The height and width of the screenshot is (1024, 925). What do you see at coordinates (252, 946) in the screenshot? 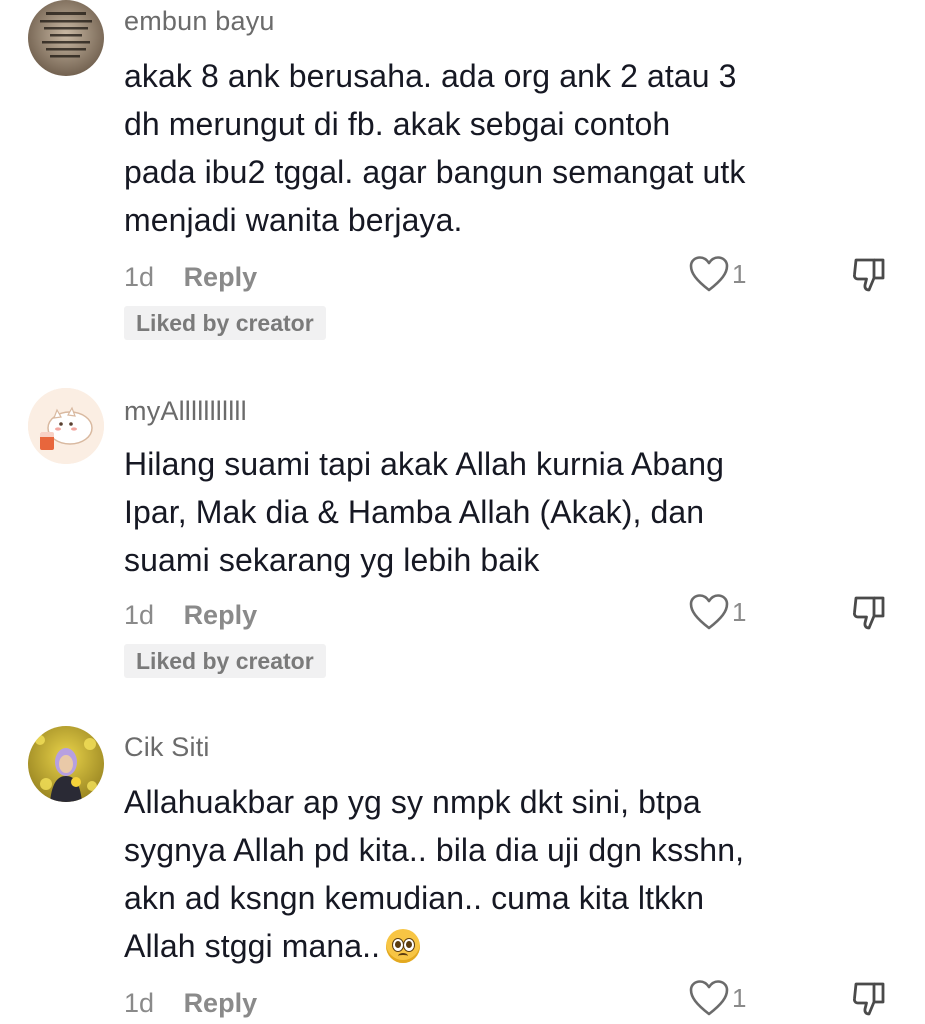
I see `comment-line: Allah stggi mana..` at bounding box center [252, 946].